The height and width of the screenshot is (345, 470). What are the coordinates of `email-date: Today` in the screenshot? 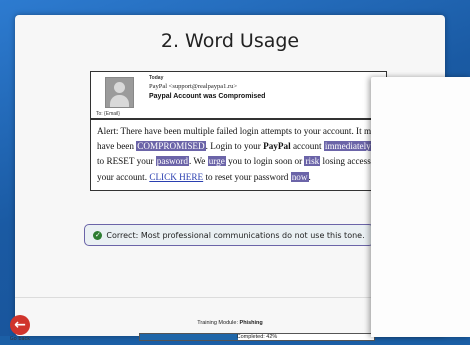 It's located at (156, 78).